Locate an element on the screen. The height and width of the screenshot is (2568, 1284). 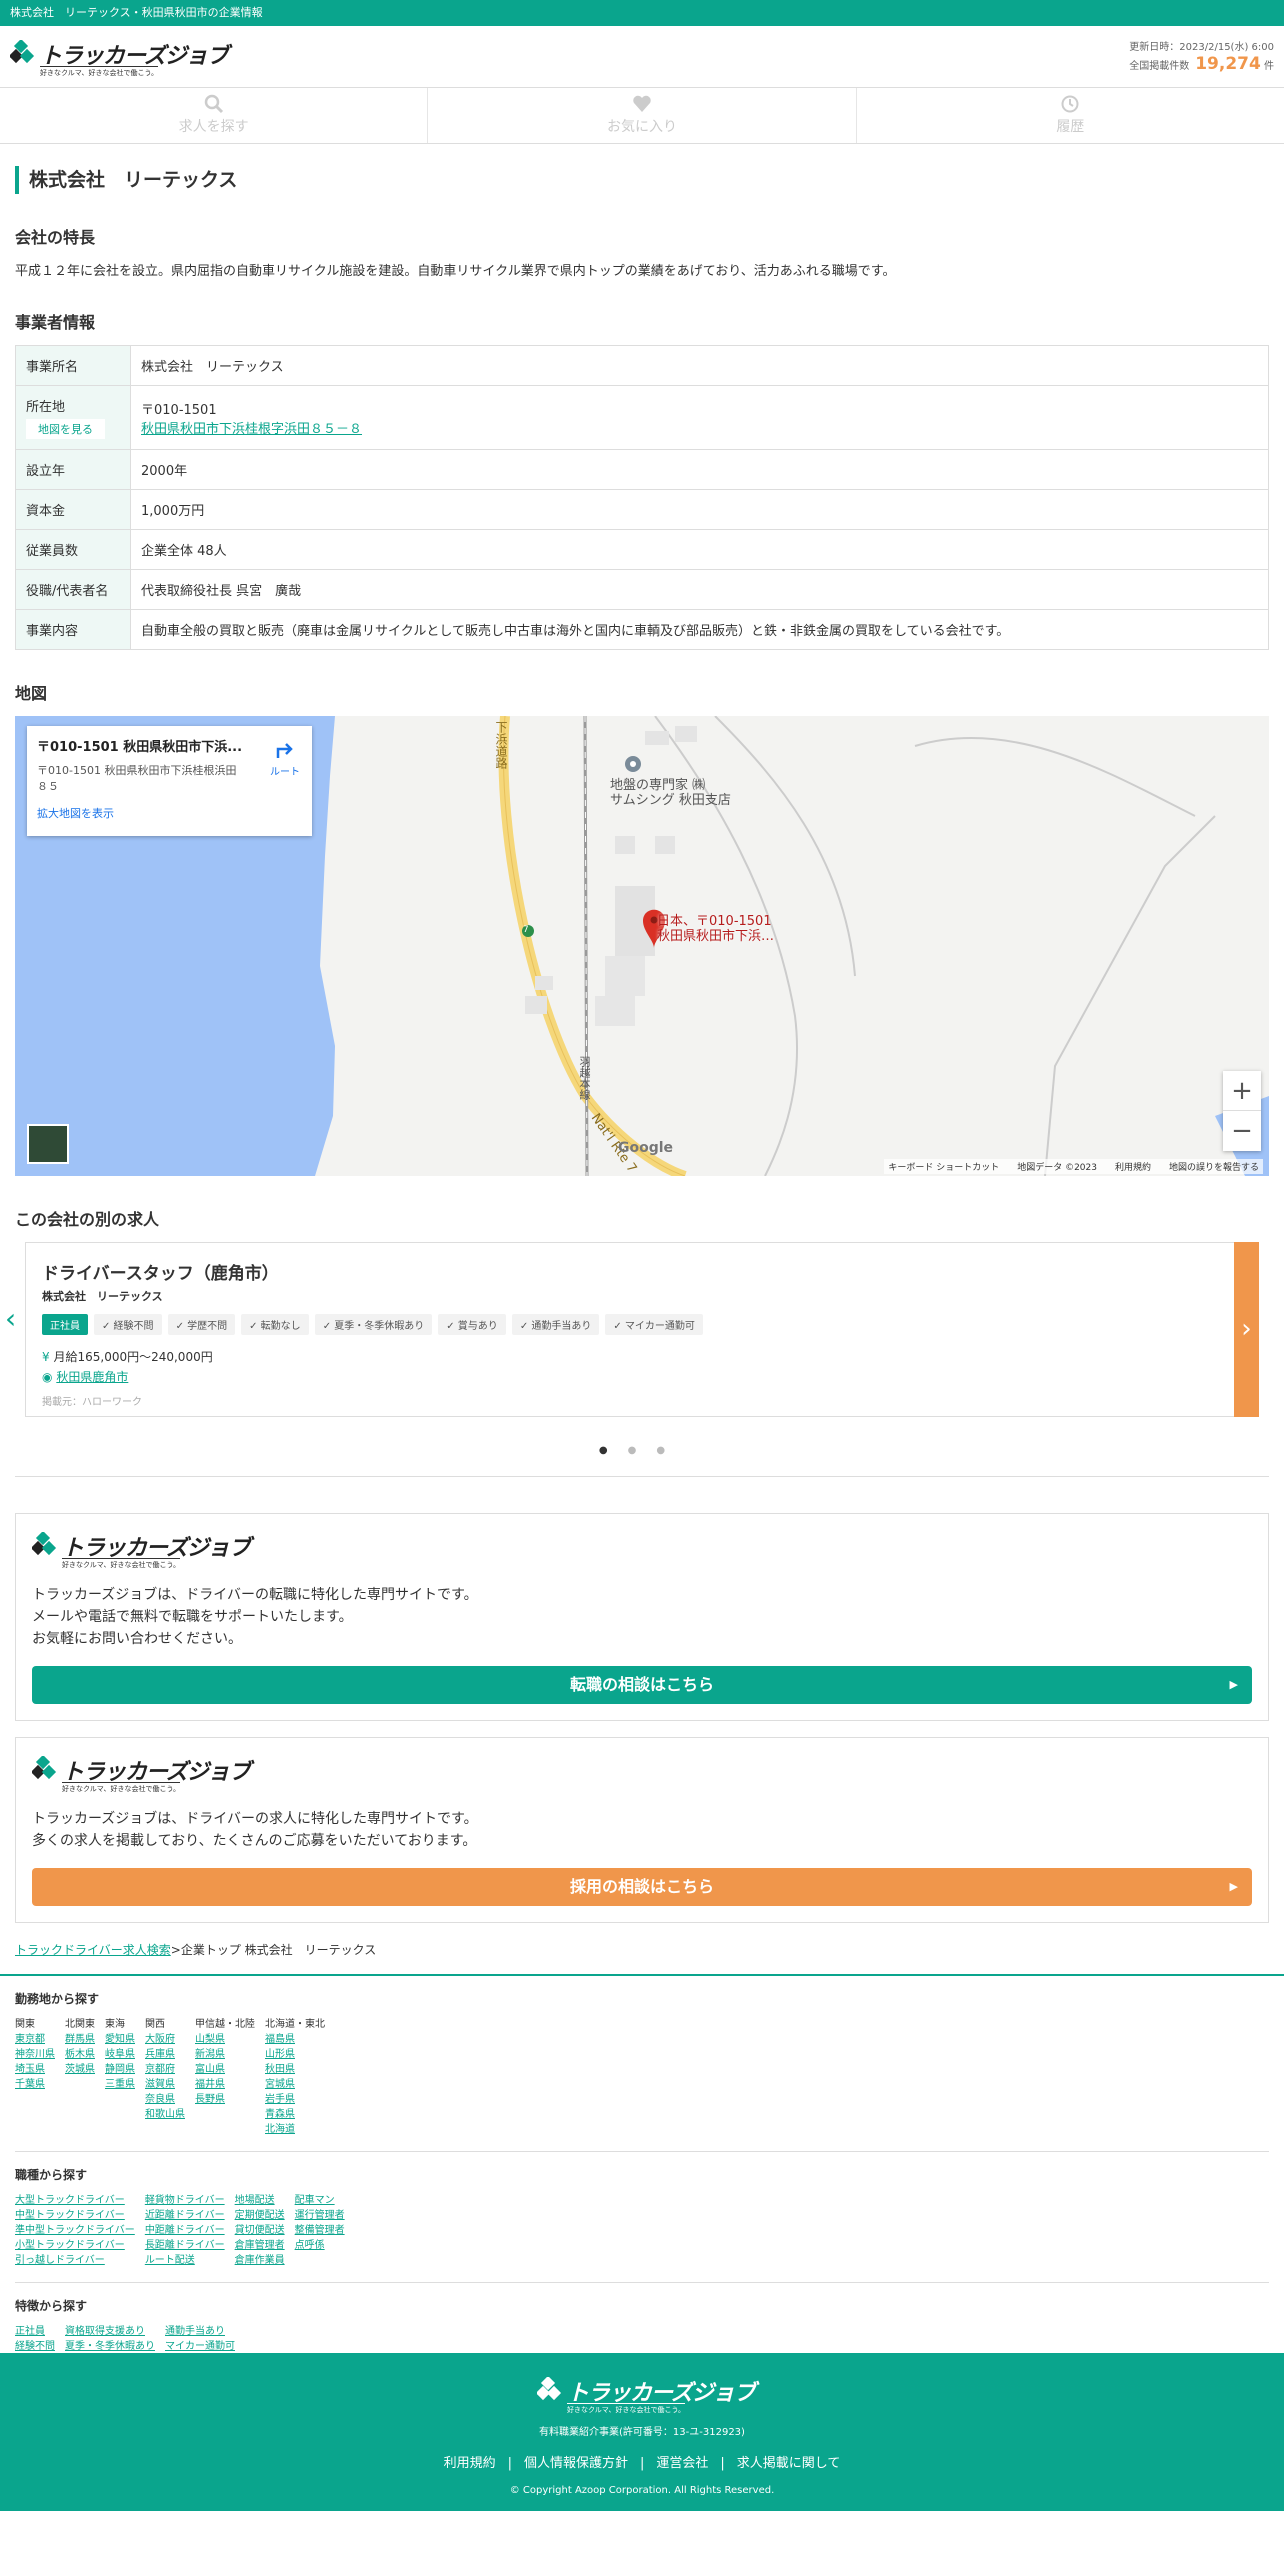
job-type-link: 引っ越しドライバー is located at coordinates (75, 2260).